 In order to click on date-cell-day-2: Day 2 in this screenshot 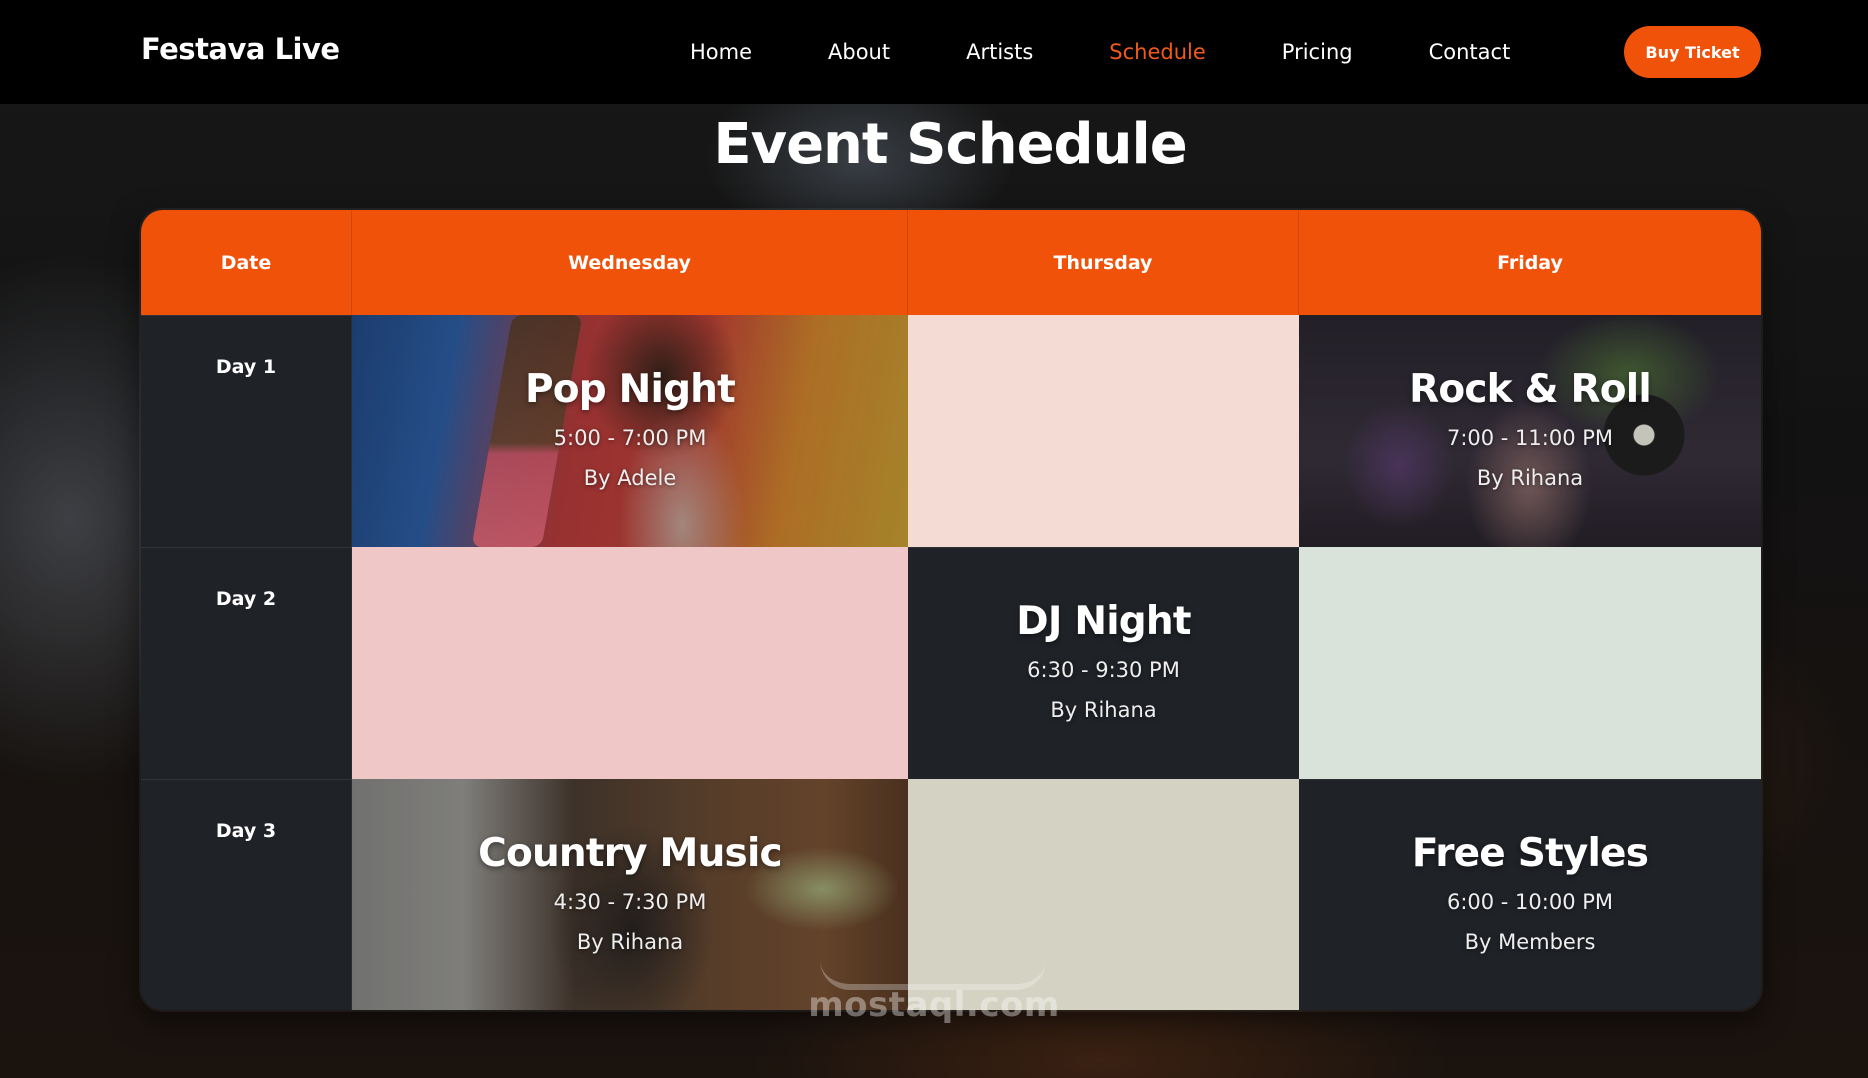, I will do `click(246, 663)`.